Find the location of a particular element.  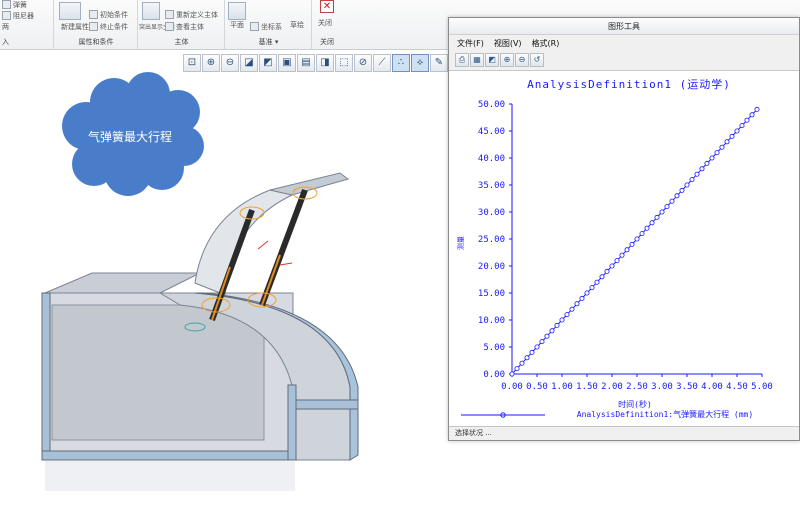

misc-button: 两 is located at coordinates (5, 27).